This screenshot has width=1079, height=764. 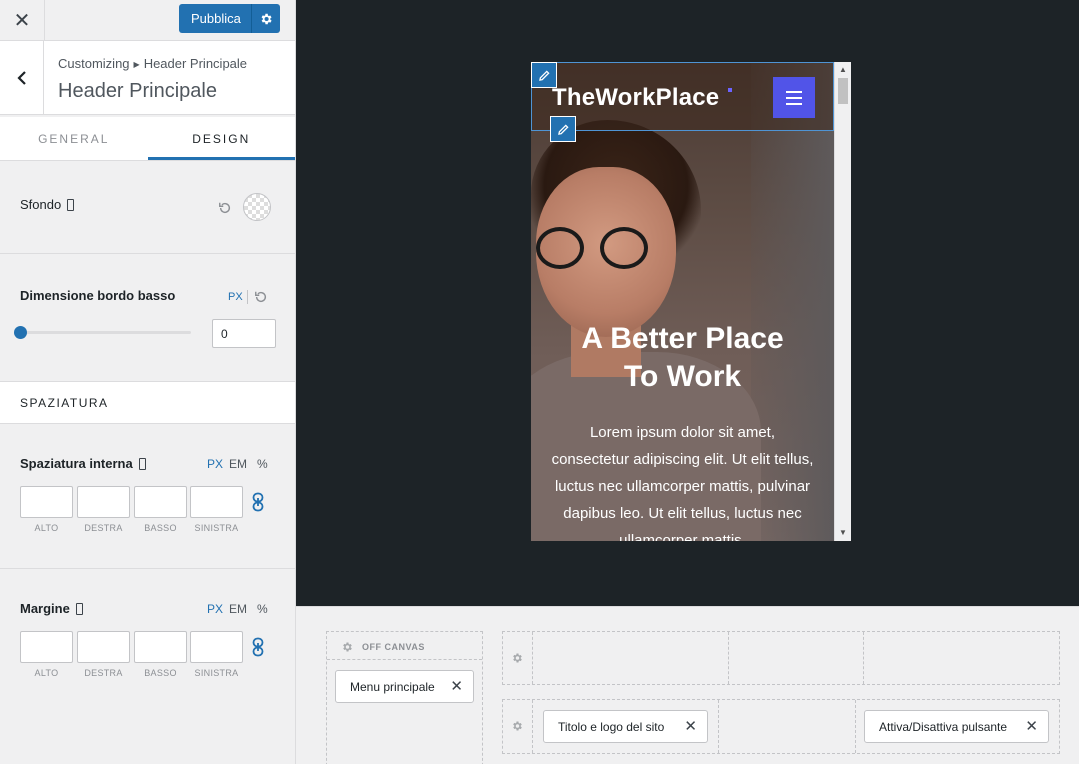 I want to click on margin-left-label: SINISTRA, so click(x=216, y=673).